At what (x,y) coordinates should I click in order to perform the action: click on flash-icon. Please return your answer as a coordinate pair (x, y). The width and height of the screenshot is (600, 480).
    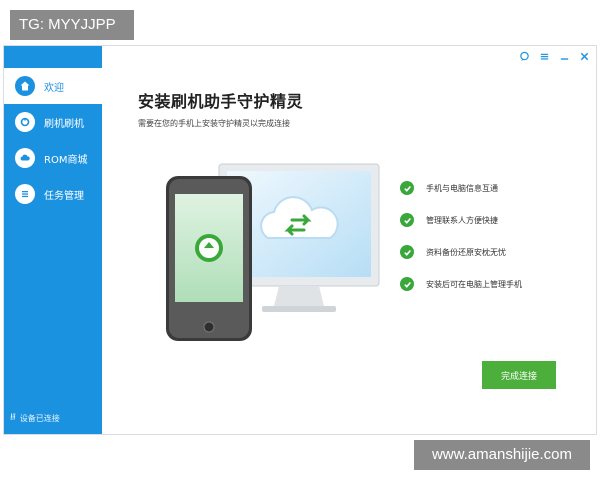
    Looking at the image, I should click on (25, 122).